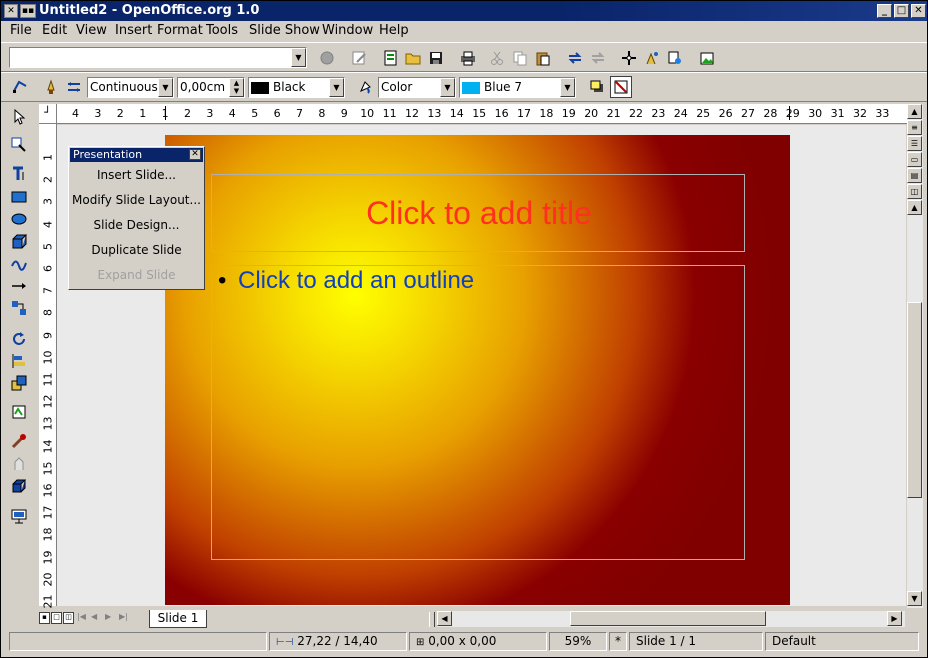 The height and width of the screenshot is (658, 928). What do you see at coordinates (436, 58) in the screenshot?
I see `save-icon` at bounding box center [436, 58].